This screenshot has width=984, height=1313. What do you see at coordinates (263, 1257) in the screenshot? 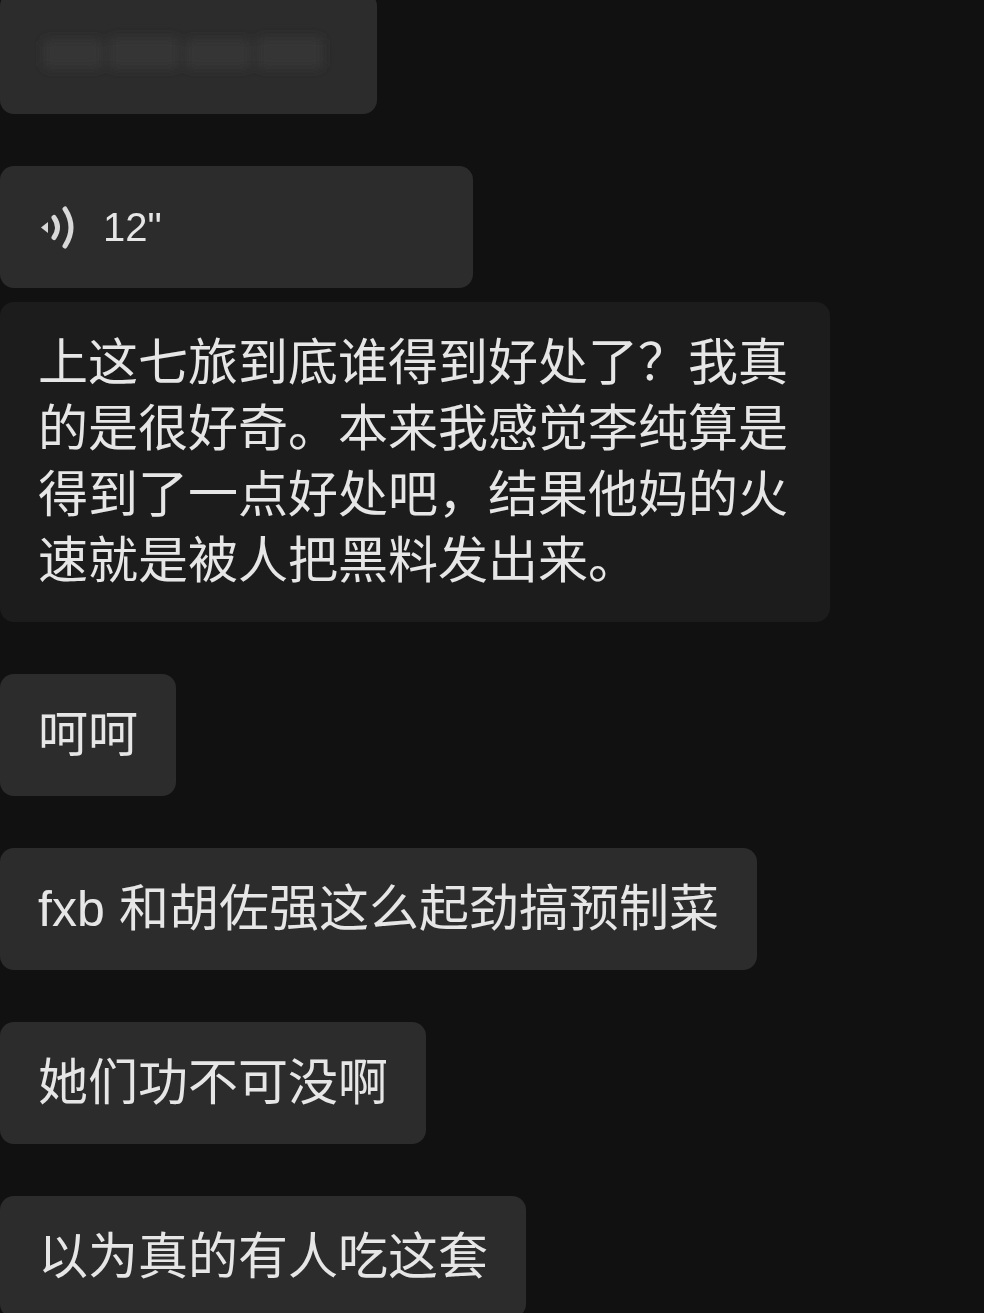
I see `message-text: 以为真的有人吃这套` at bounding box center [263, 1257].